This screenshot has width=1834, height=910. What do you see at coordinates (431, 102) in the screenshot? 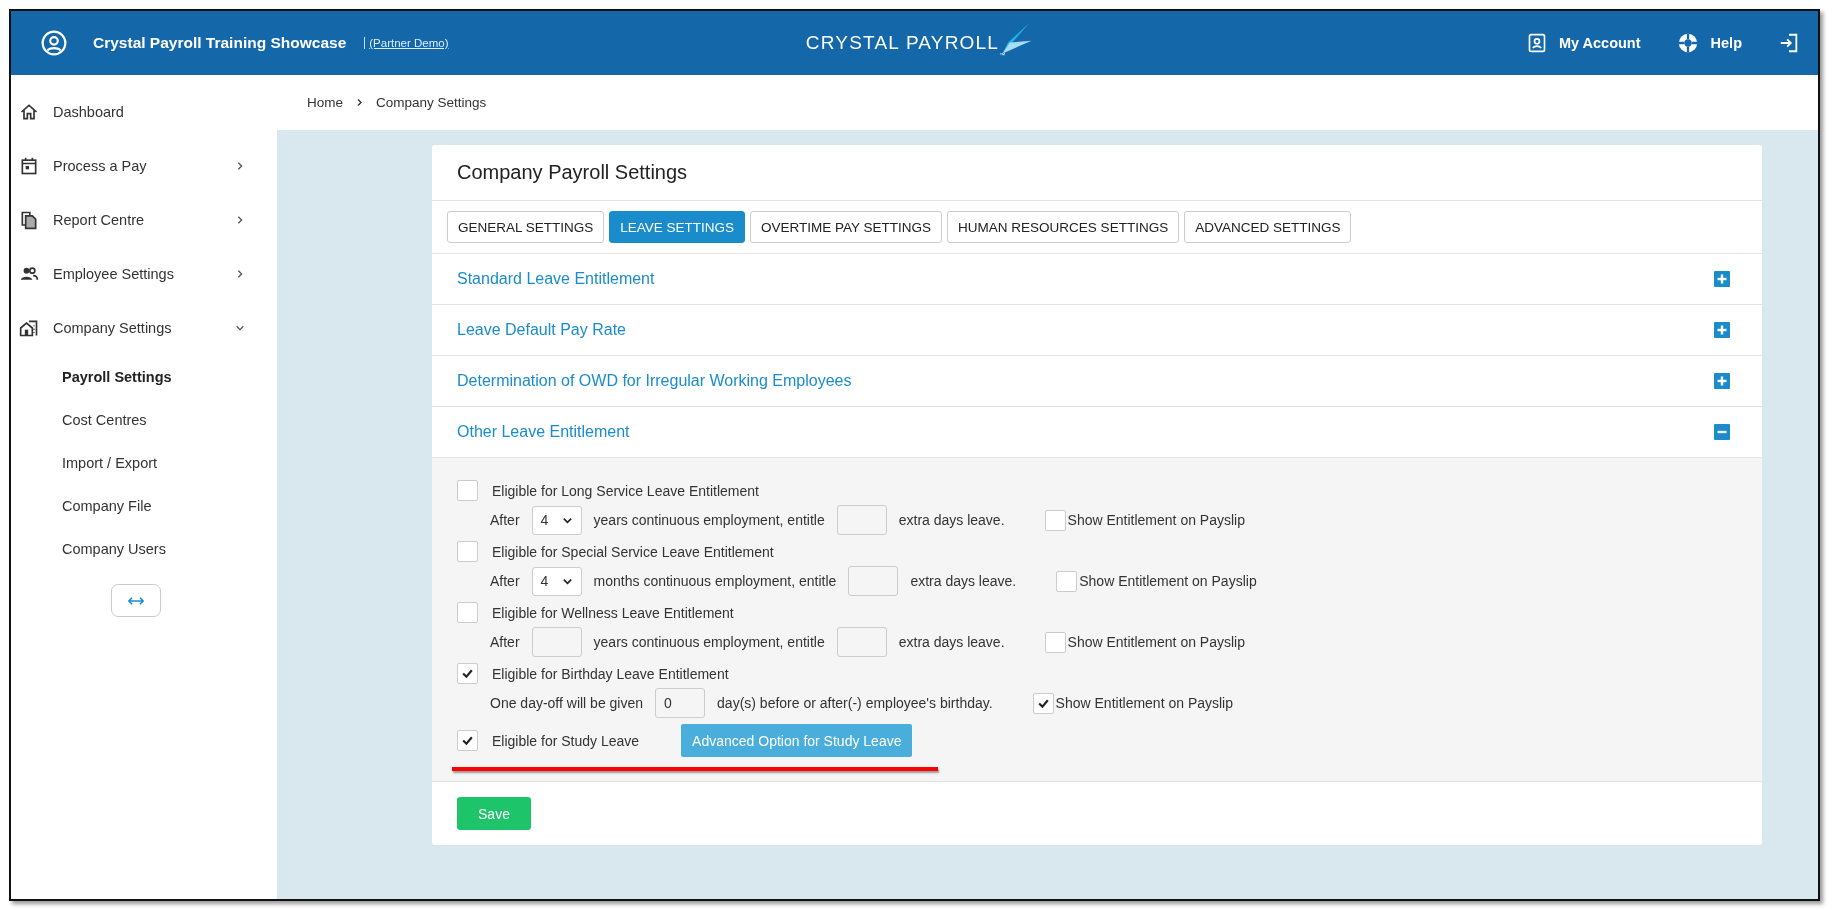
I see `breadcrumb-link: Company Settings` at bounding box center [431, 102].